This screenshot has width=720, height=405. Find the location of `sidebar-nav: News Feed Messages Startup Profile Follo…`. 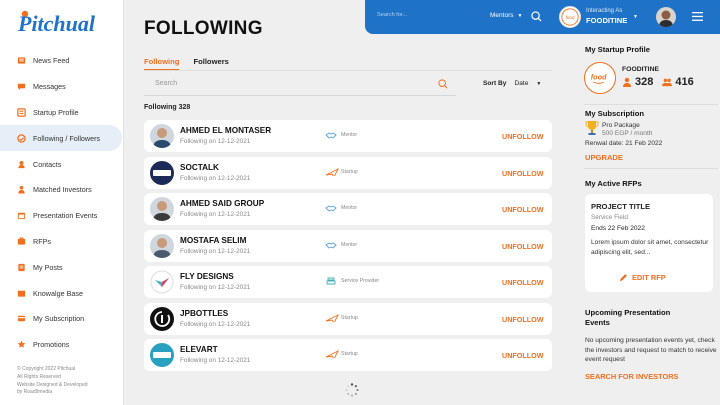

sidebar-nav: News Feed Messages Startup Profile Follo… is located at coordinates (62, 203).